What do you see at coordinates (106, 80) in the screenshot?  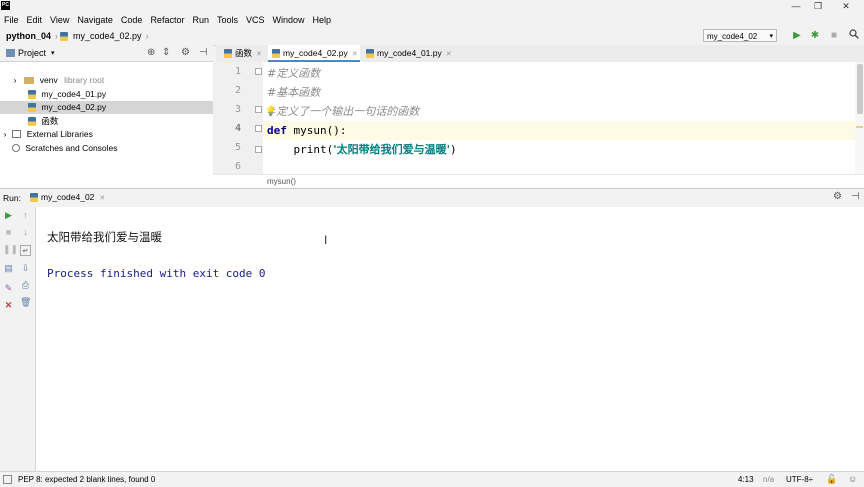 I see `tree-item-venv: › venv library root` at bounding box center [106, 80].